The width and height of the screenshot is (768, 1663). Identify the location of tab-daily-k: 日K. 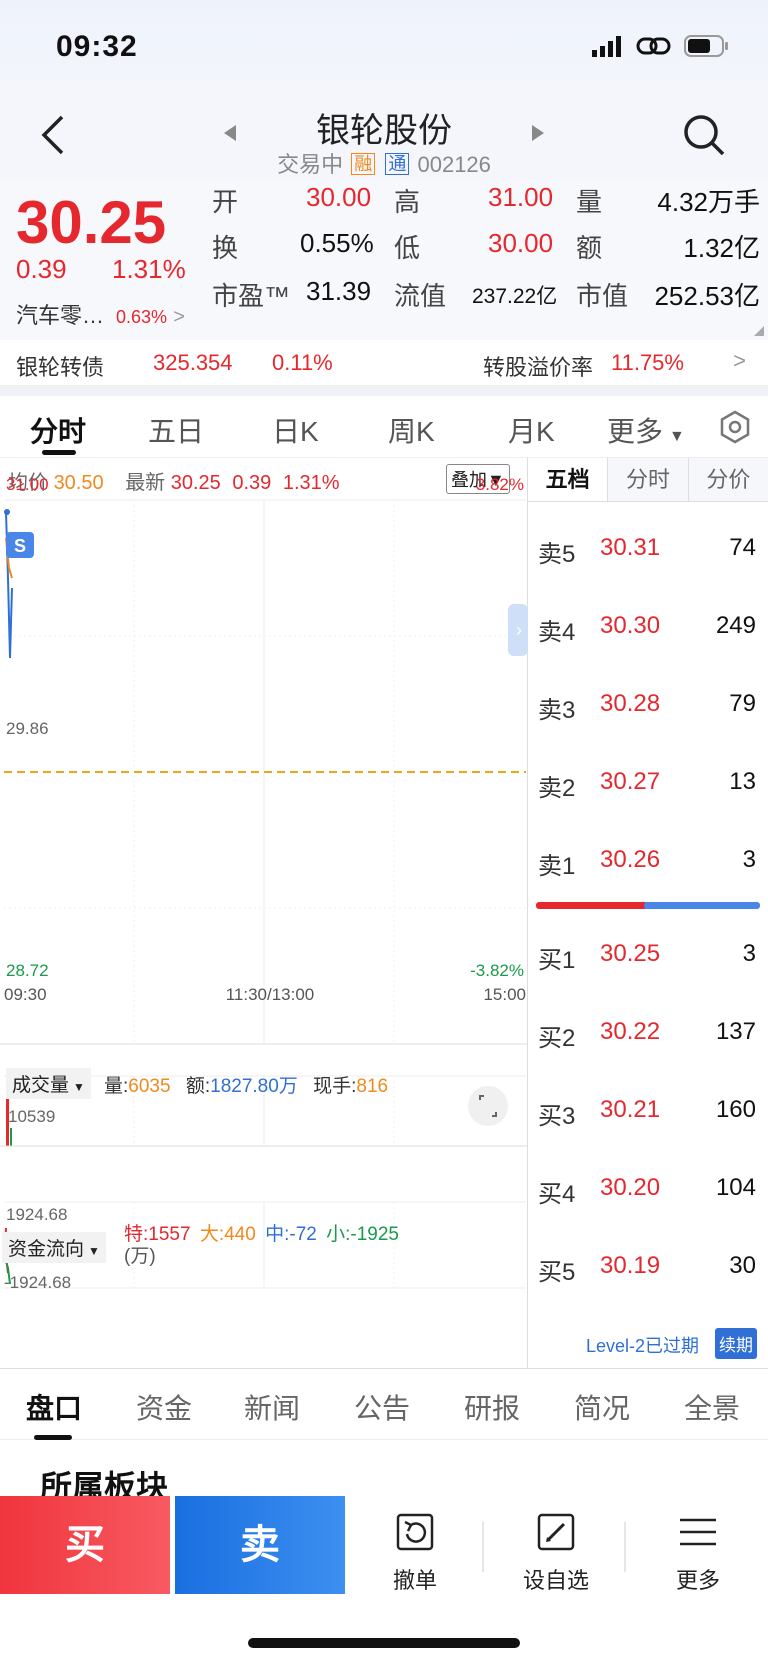
(295, 430).